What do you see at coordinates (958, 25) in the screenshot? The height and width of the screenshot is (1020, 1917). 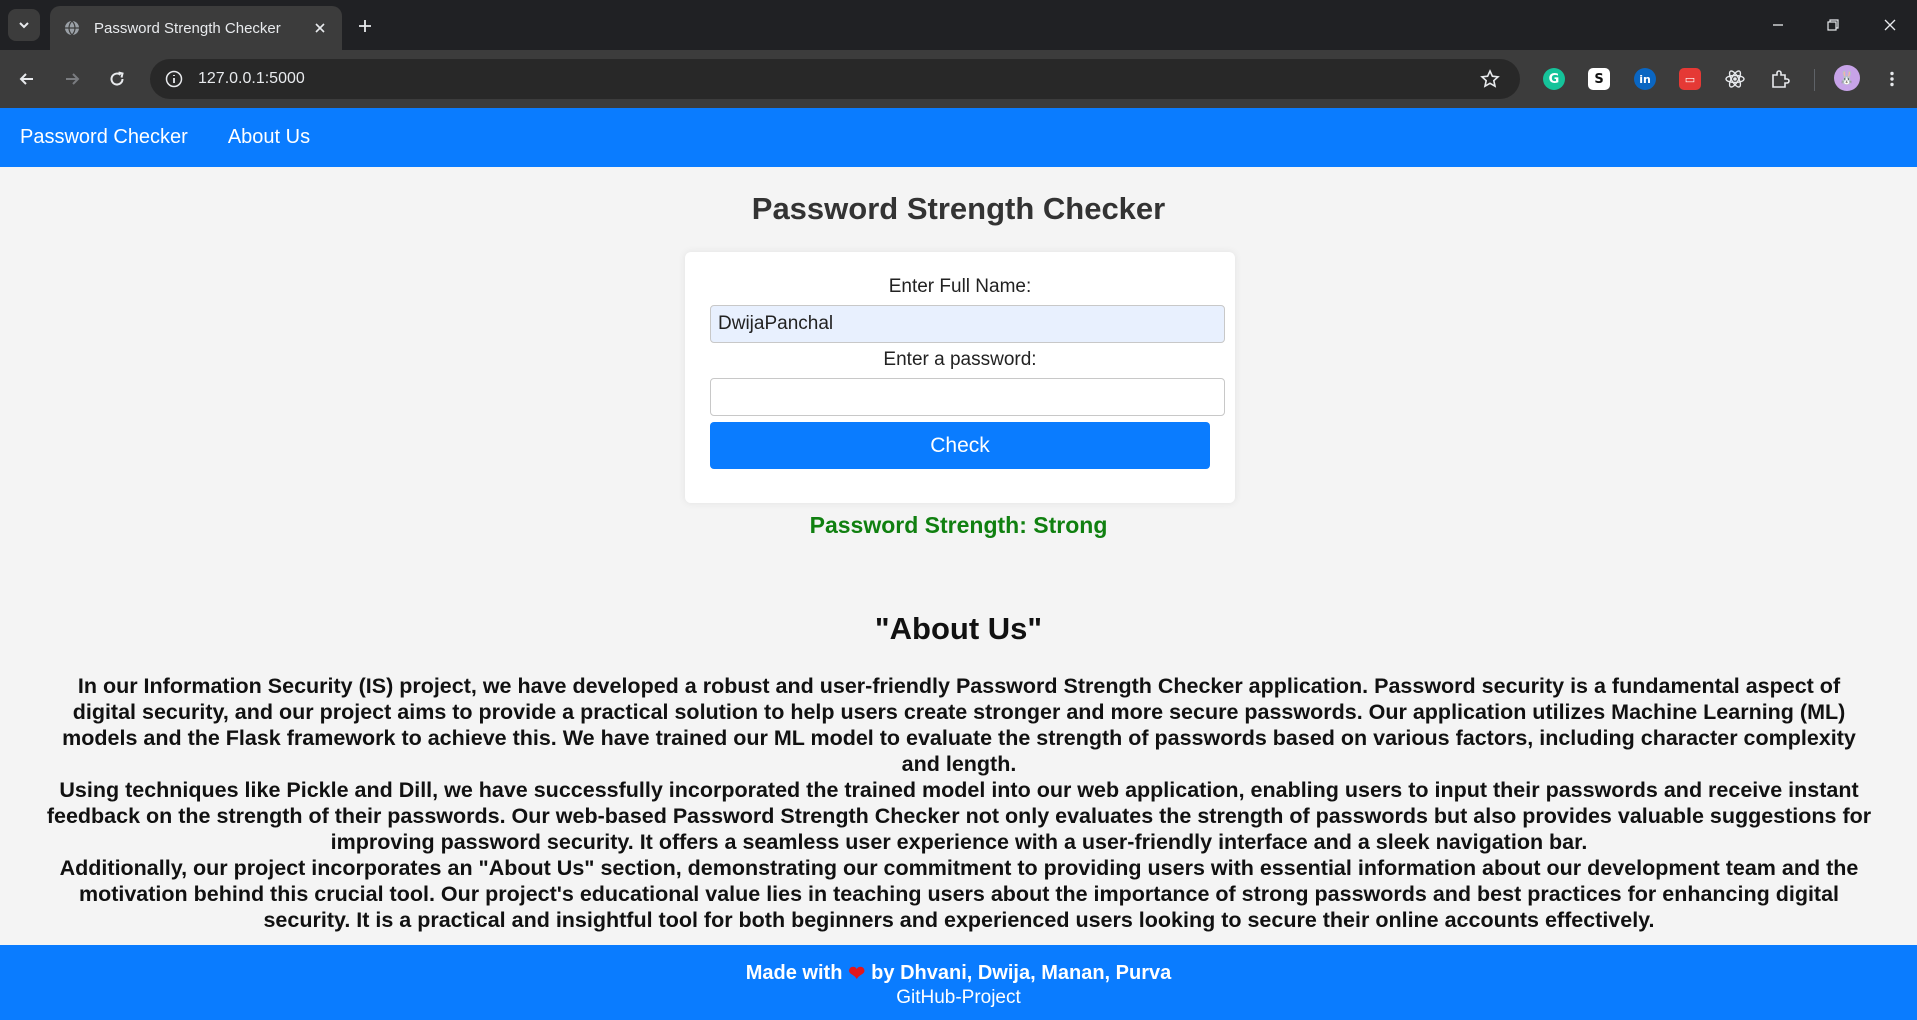 I see `browser-tabstrip: Password Strength Checker` at bounding box center [958, 25].